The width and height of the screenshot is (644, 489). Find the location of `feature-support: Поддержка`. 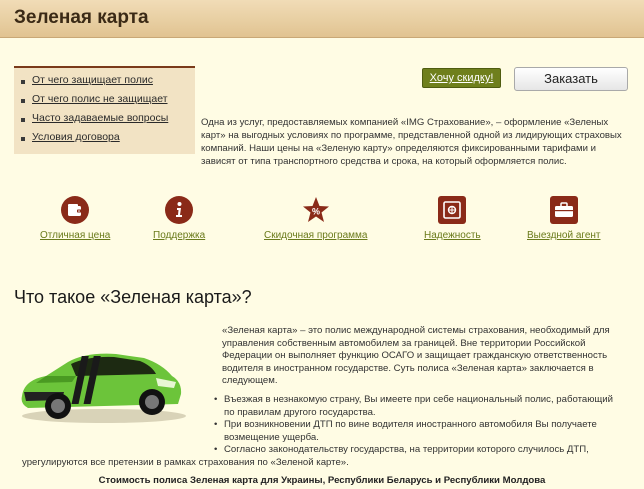

feature-support: Поддержка is located at coordinates (179, 218).